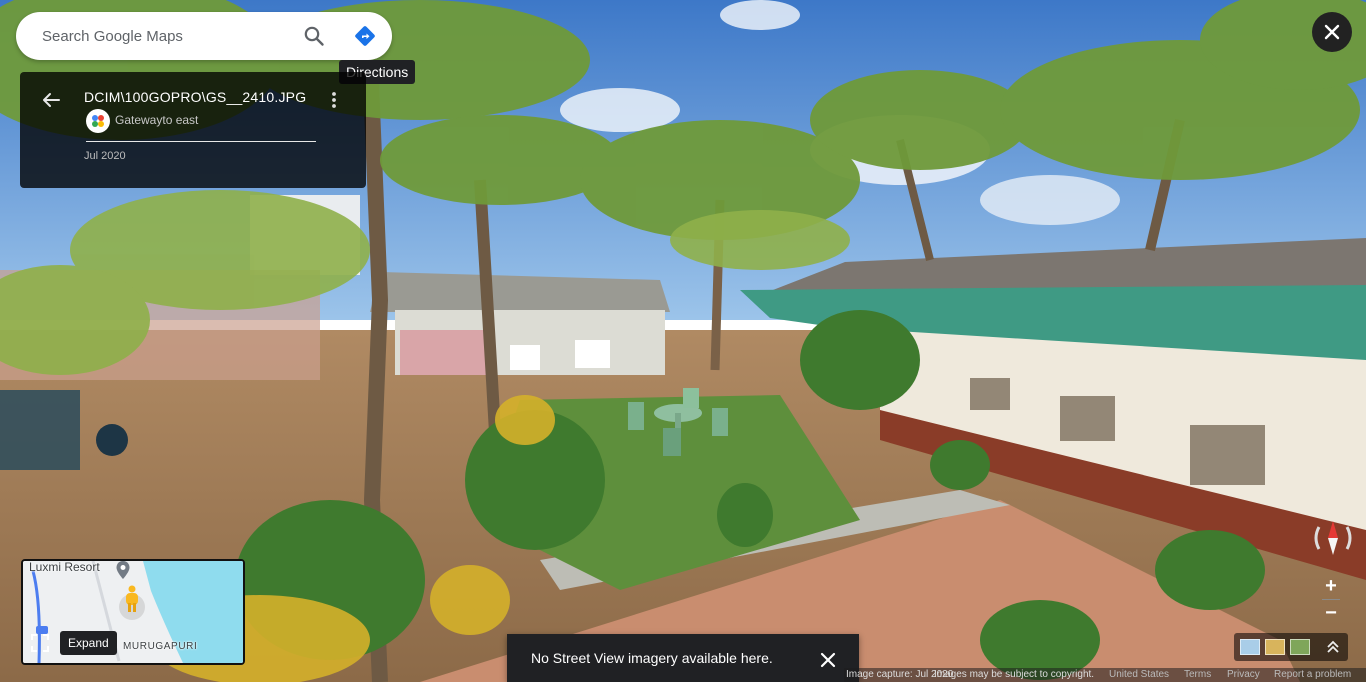  Describe the element at coordinates (1333, 538) in the screenshot. I see `compass-icon` at that location.